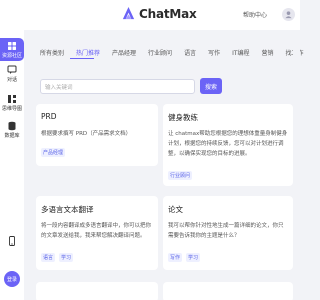 This screenshot has width=320, height=300. What do you see at coordinates (175, 209) in the screenshot?
I see `card-title: 论文` at bounding box center [175, 209].